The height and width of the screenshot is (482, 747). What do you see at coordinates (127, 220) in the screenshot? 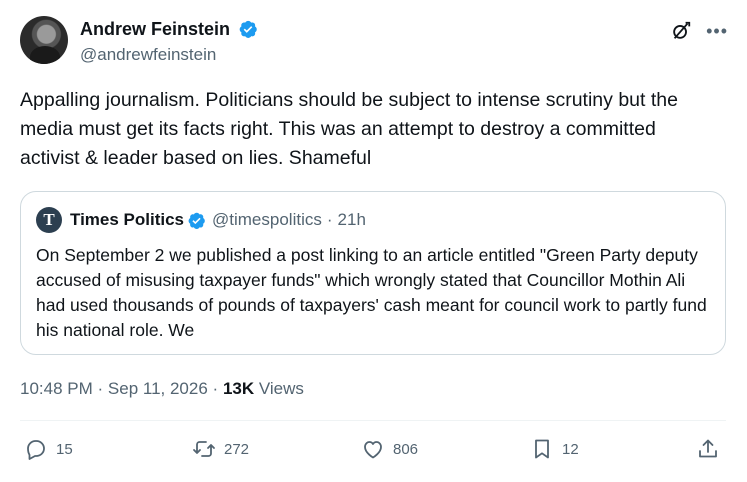
I see `quoted-display-name: Times Politics` at bounding box center [127, 220].